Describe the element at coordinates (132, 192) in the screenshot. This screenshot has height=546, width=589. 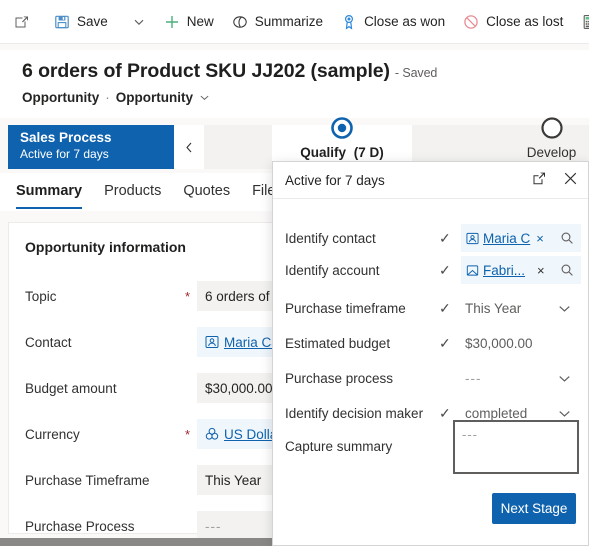
I see `tab-products: Products` at that location.